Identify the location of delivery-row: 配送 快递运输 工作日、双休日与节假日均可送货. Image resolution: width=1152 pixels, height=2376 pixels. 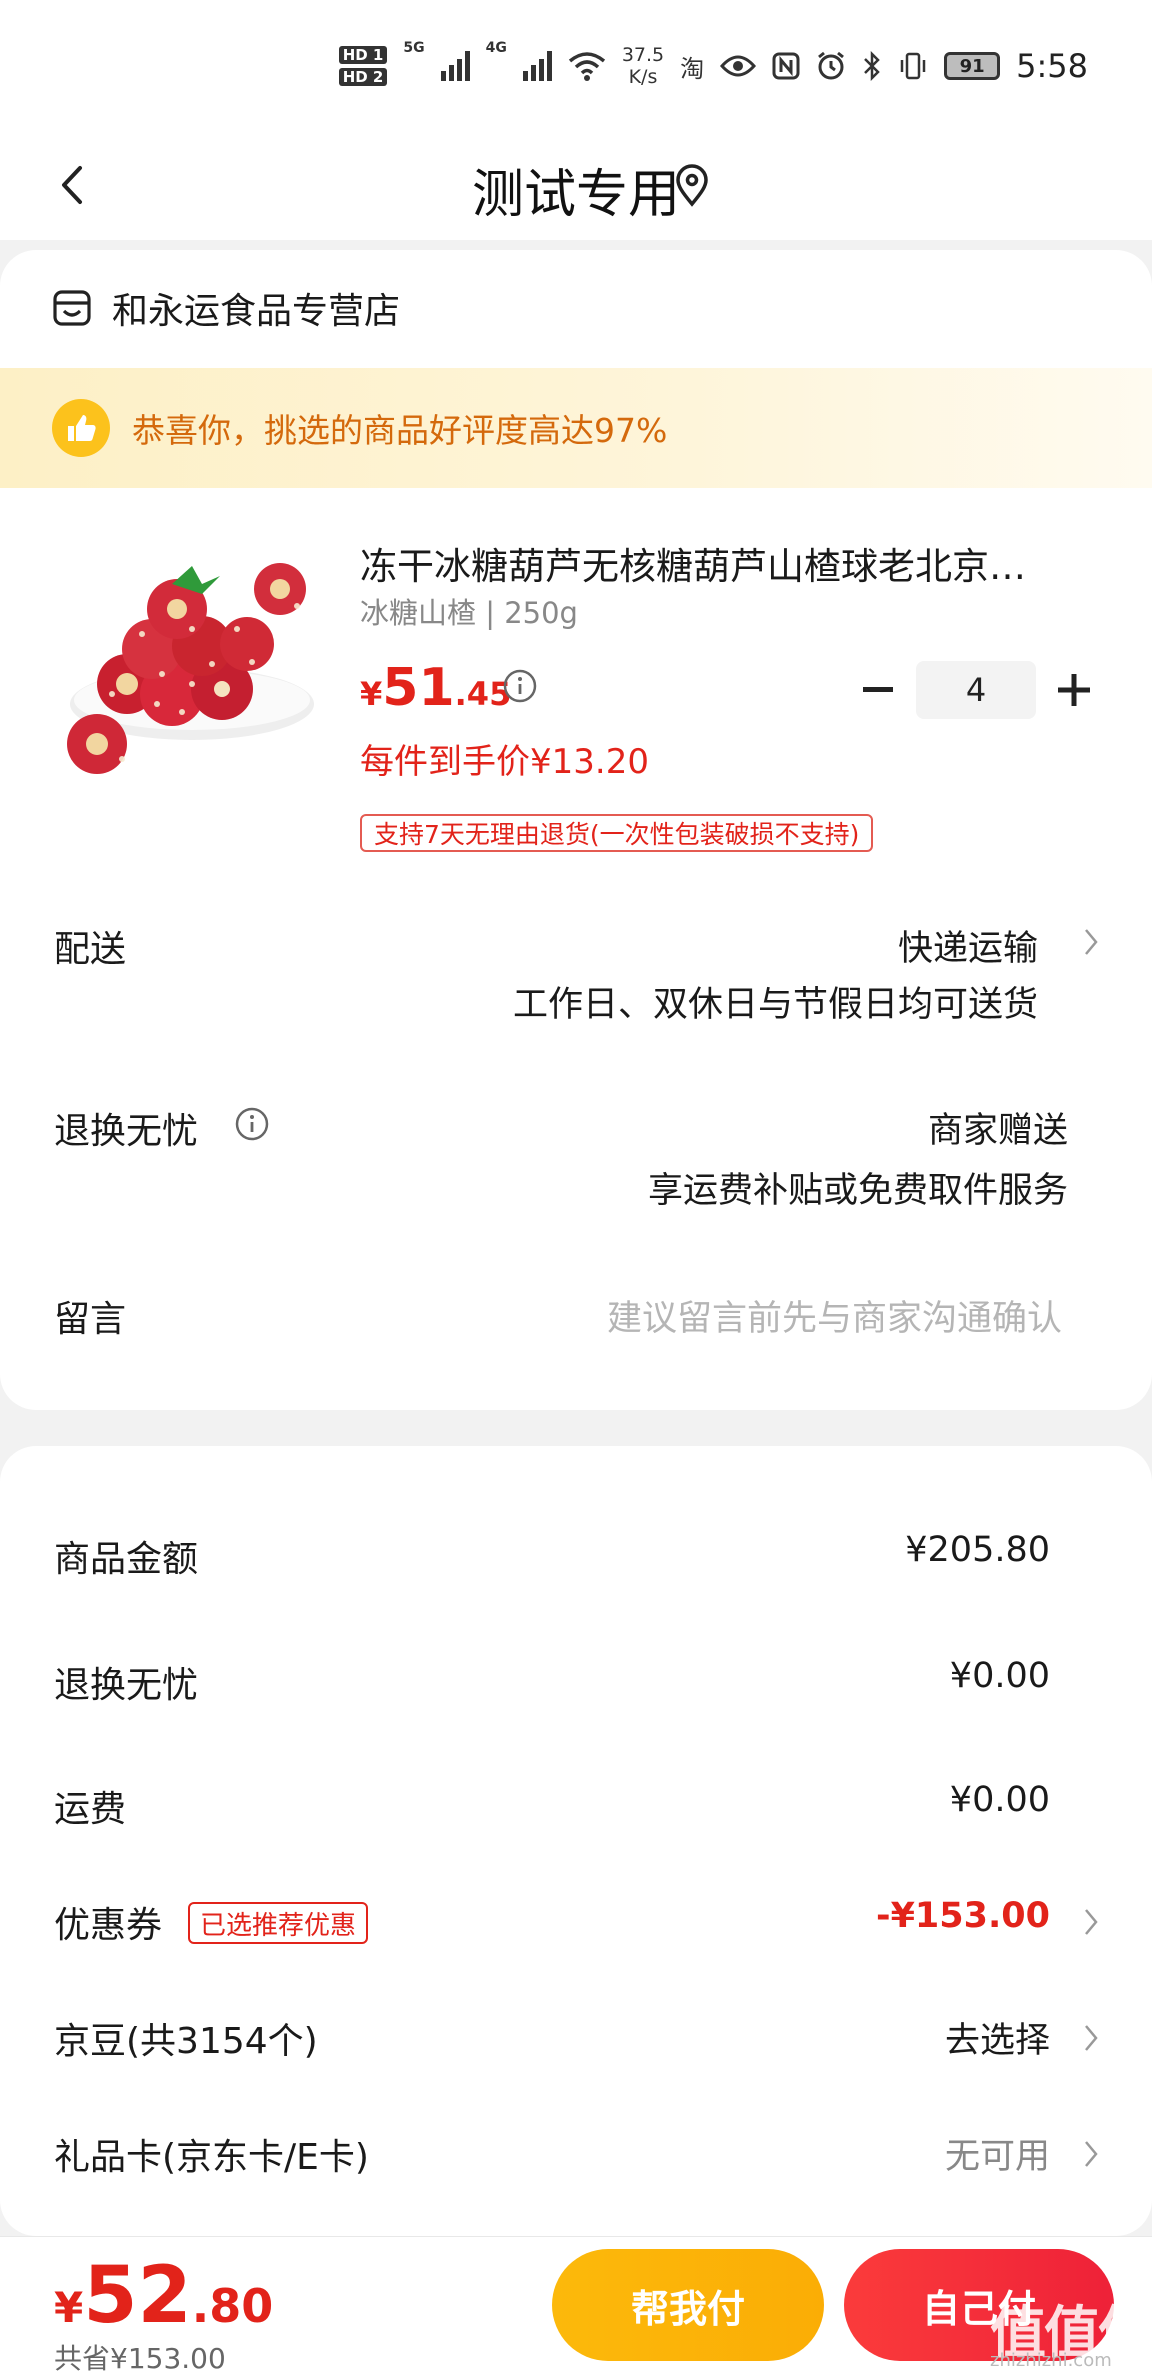
(576, 990).